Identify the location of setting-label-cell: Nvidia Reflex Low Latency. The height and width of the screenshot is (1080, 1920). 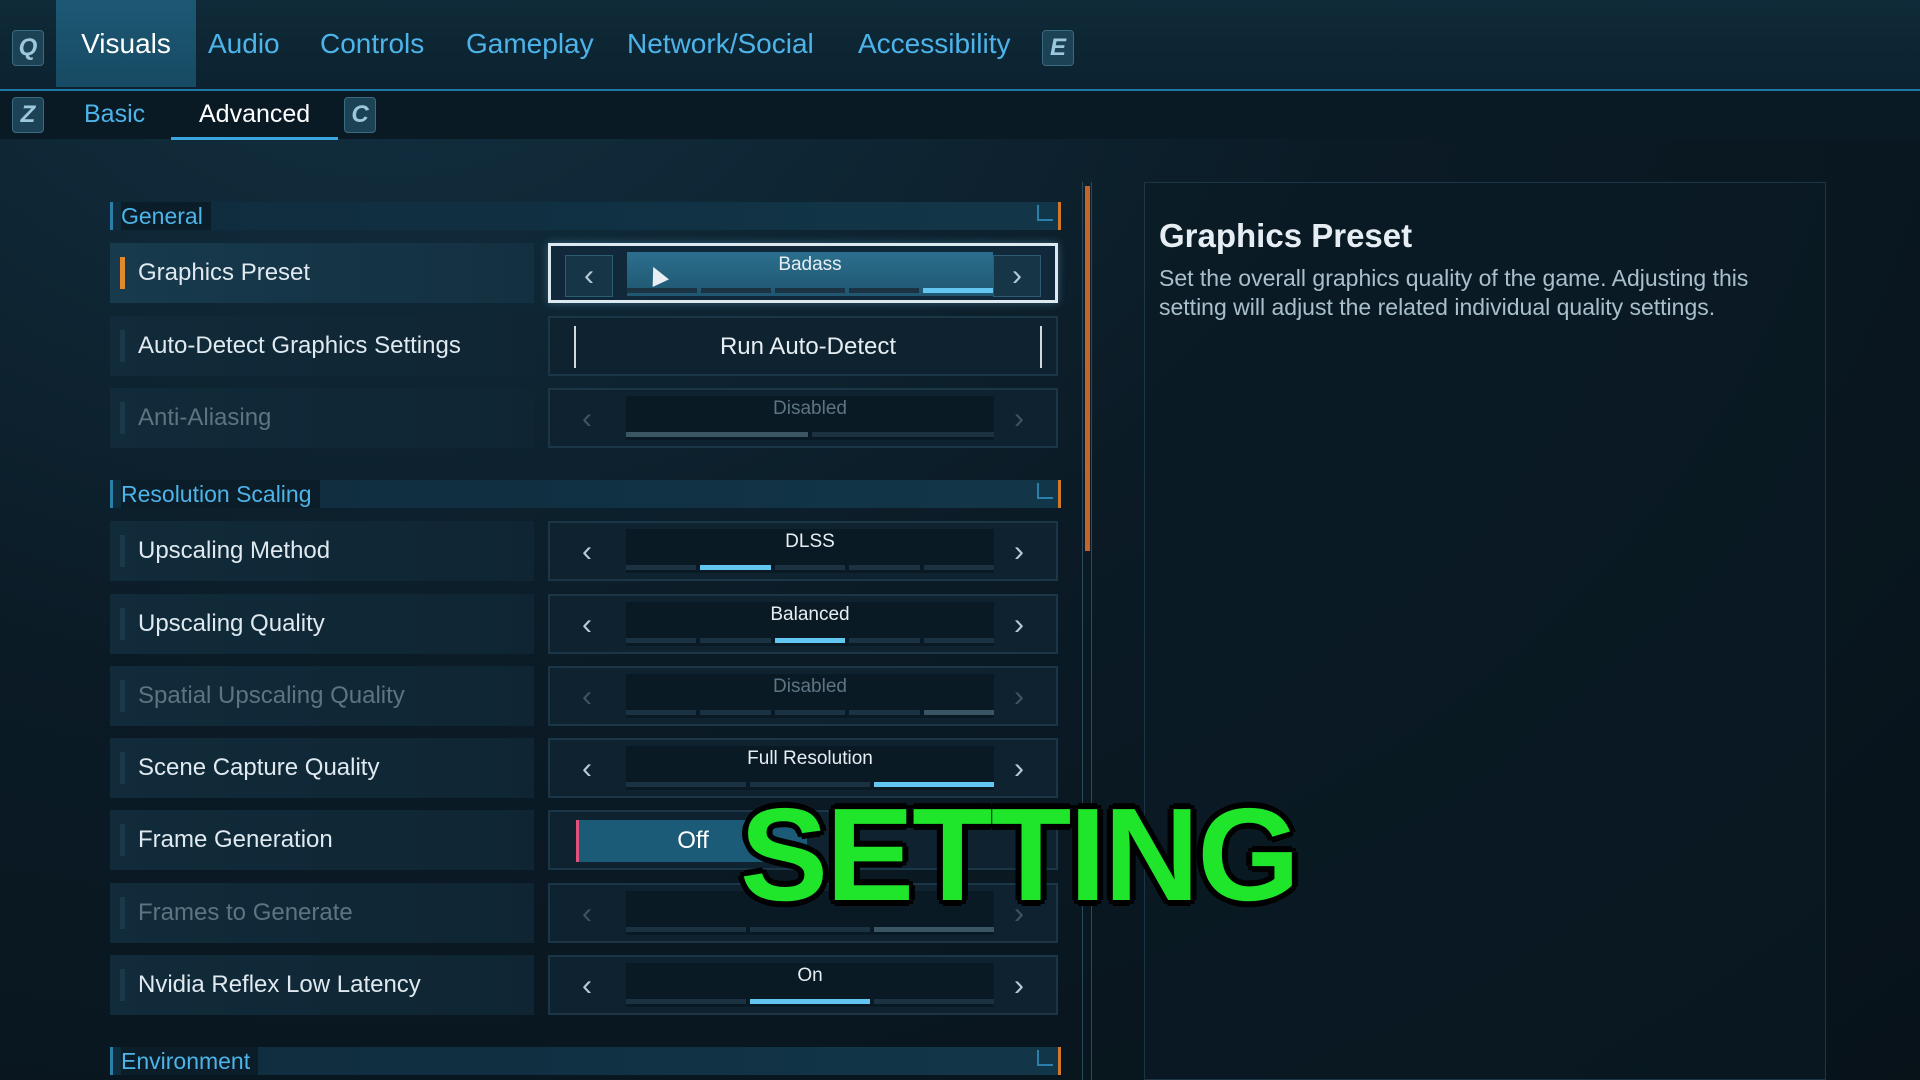
(322, 985).